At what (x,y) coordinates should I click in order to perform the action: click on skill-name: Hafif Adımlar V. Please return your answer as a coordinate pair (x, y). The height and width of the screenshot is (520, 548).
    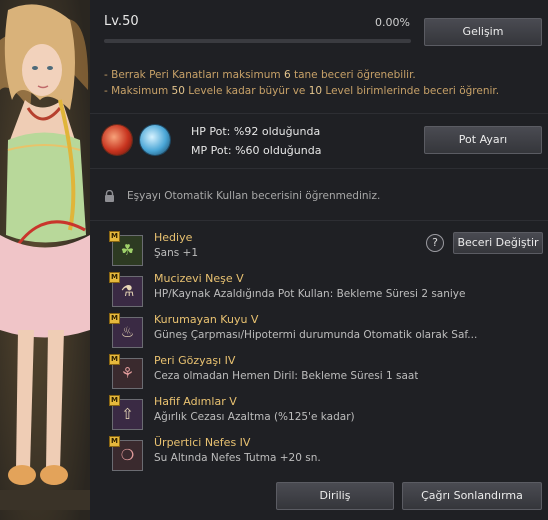
    Looking at the image, I should click on (195, 401).